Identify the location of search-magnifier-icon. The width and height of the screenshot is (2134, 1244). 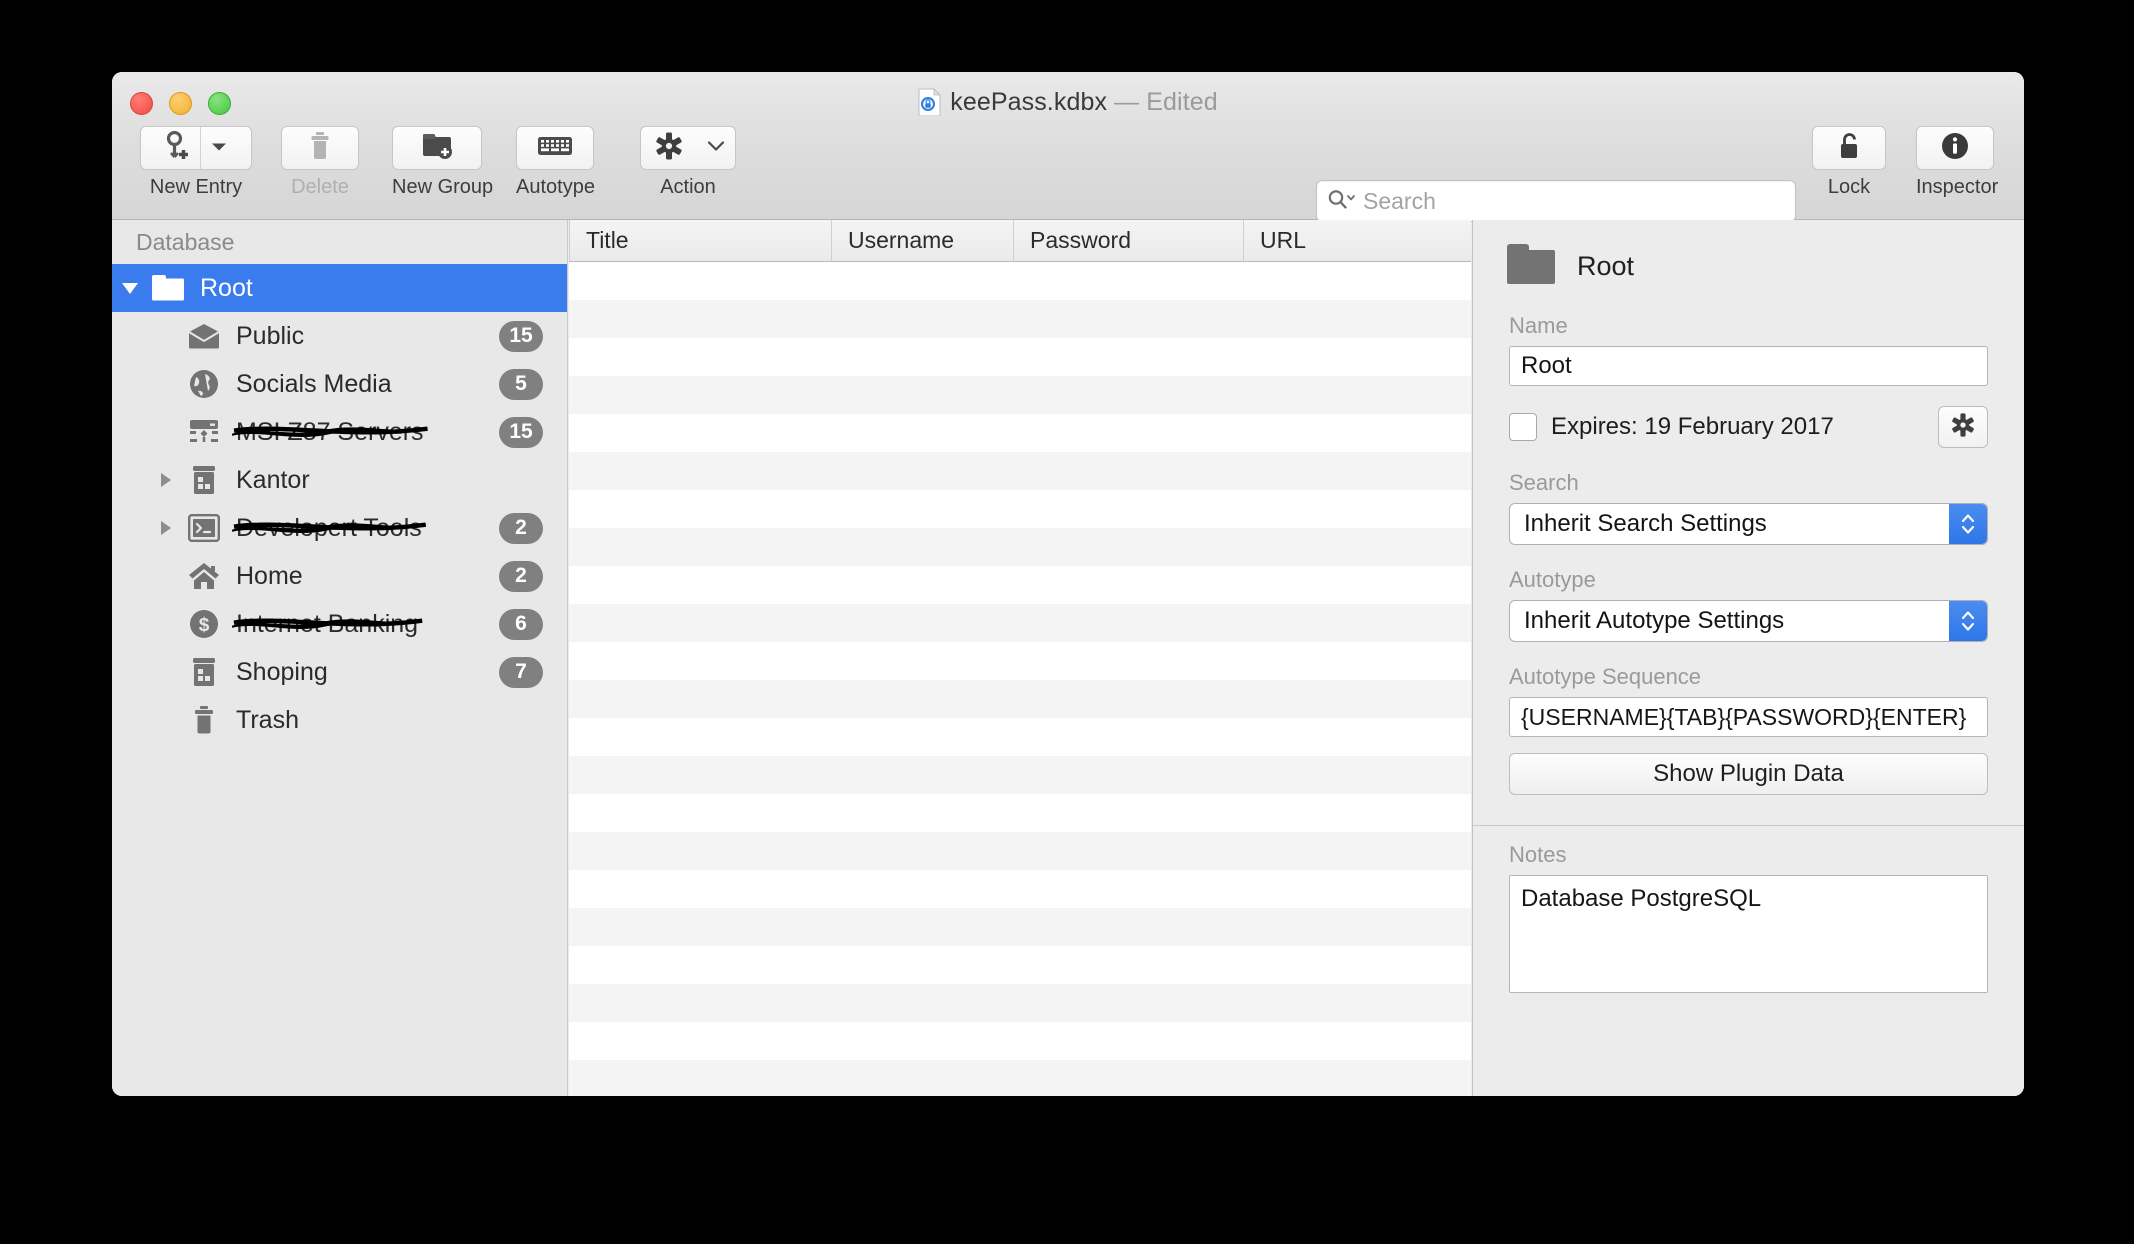
(1341, 201).